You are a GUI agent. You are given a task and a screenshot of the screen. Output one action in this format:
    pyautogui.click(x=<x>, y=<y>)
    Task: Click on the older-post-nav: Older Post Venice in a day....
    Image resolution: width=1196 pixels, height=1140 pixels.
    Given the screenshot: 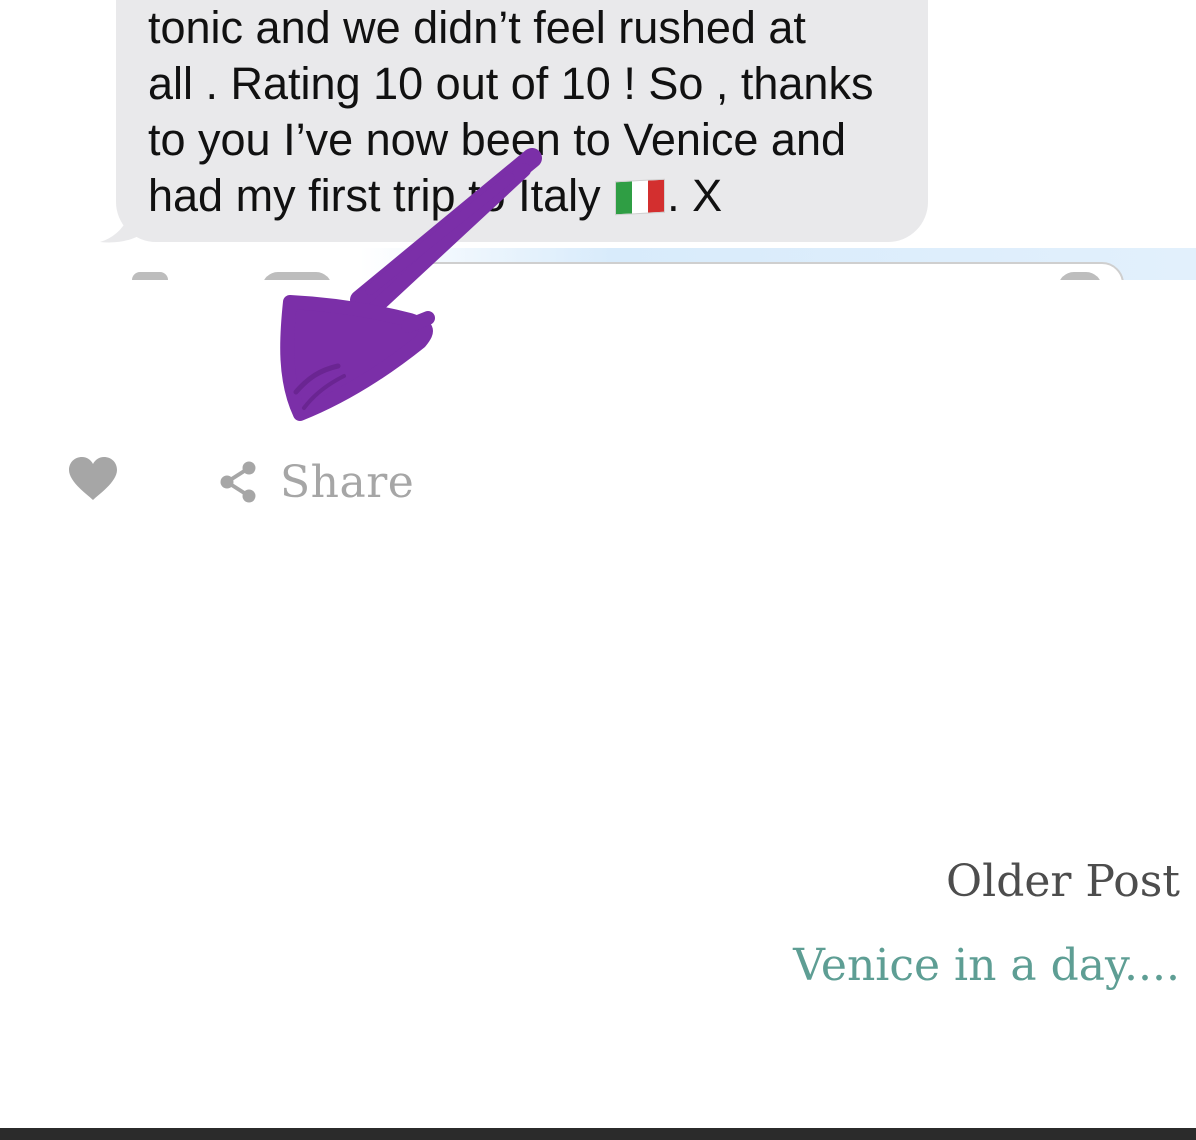 What is the action you would take?
    pyautogui.click(x=986, y=924)
    